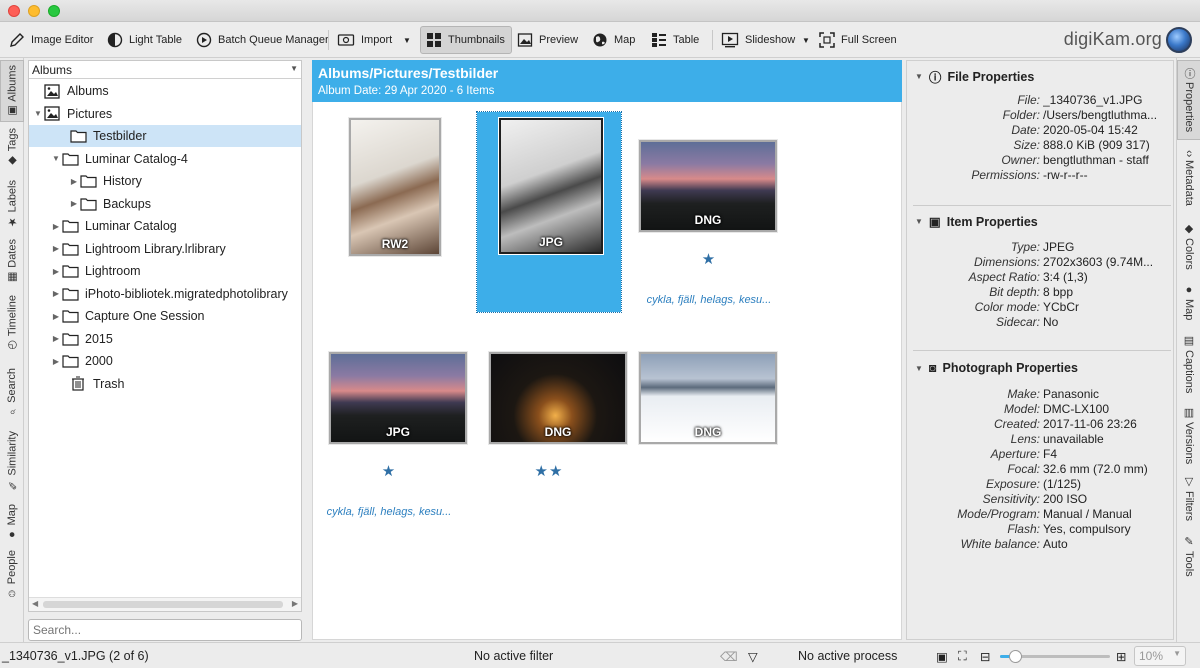  I want to click on tab-captions: ▤ Captions, so click(1188, 364).